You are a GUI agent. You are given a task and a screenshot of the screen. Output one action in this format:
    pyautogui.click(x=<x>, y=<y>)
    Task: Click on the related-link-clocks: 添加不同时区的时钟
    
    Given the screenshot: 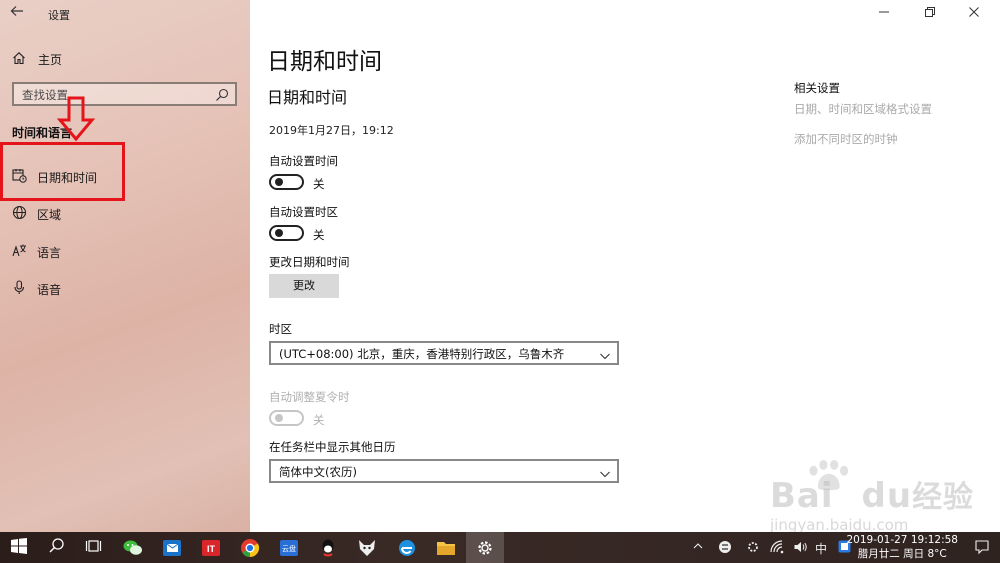 What is the action you would take?
    pyautogui.click(x=846, y=139)
    